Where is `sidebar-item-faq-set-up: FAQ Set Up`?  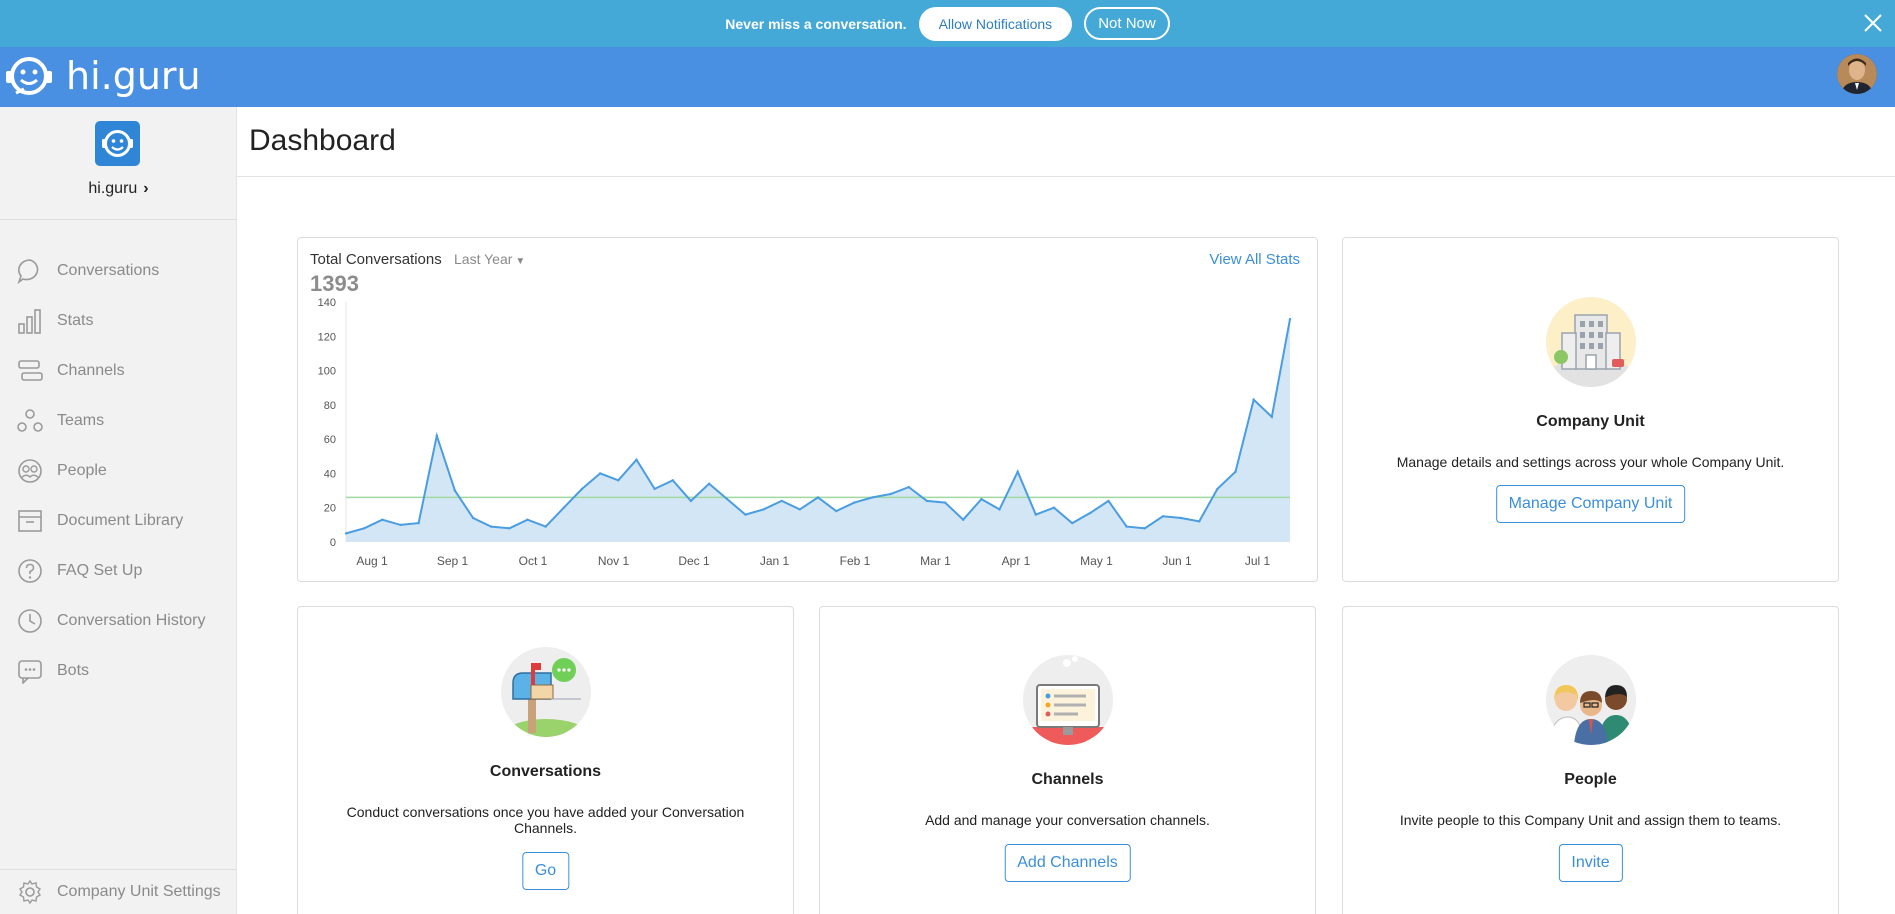 sidebar-item-faq-set-up: FAQ Set Up is located at coordinates (118, 571).